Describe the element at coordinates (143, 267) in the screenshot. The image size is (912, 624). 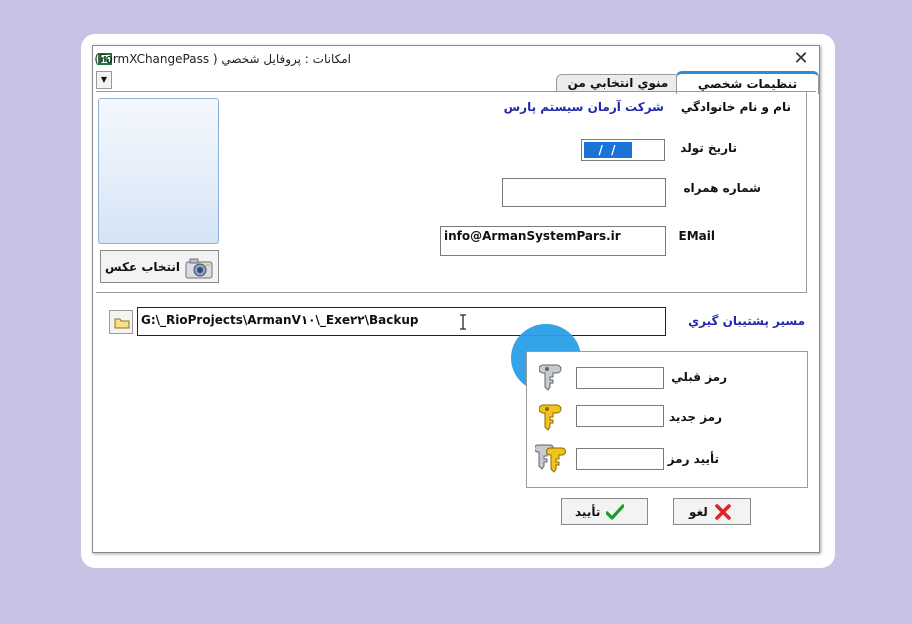
I see `choose-photo-label: انتخاب عكس` at that location.